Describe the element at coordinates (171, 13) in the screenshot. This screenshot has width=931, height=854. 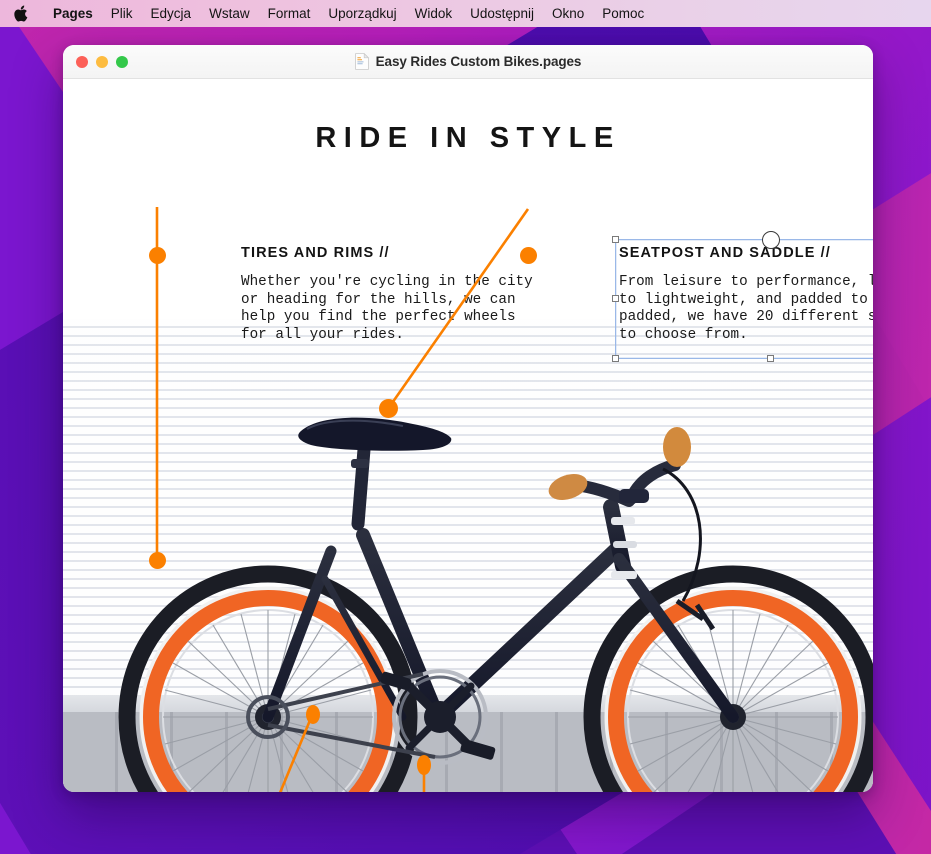
I see `menu-item-edycja: Edycja` at that location.